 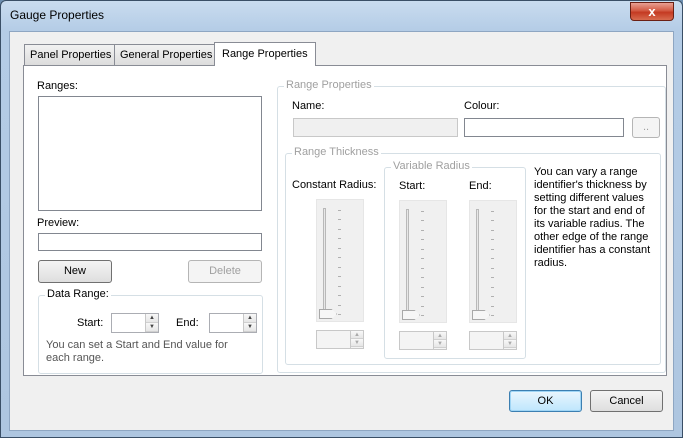 I want to click on tab-label: Panel Properties, so click(x=71, y=55).